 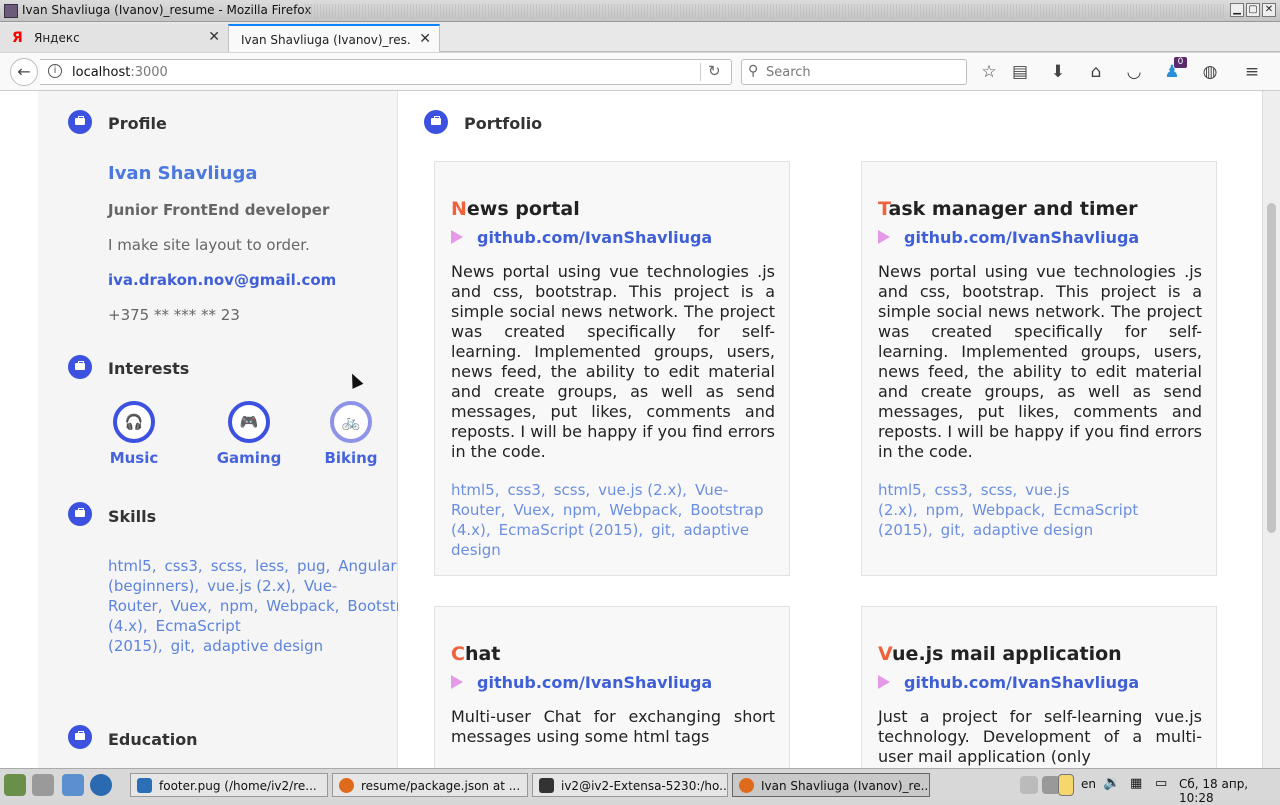 I want to click on skill-item: git,, so click(x=182, y=646).